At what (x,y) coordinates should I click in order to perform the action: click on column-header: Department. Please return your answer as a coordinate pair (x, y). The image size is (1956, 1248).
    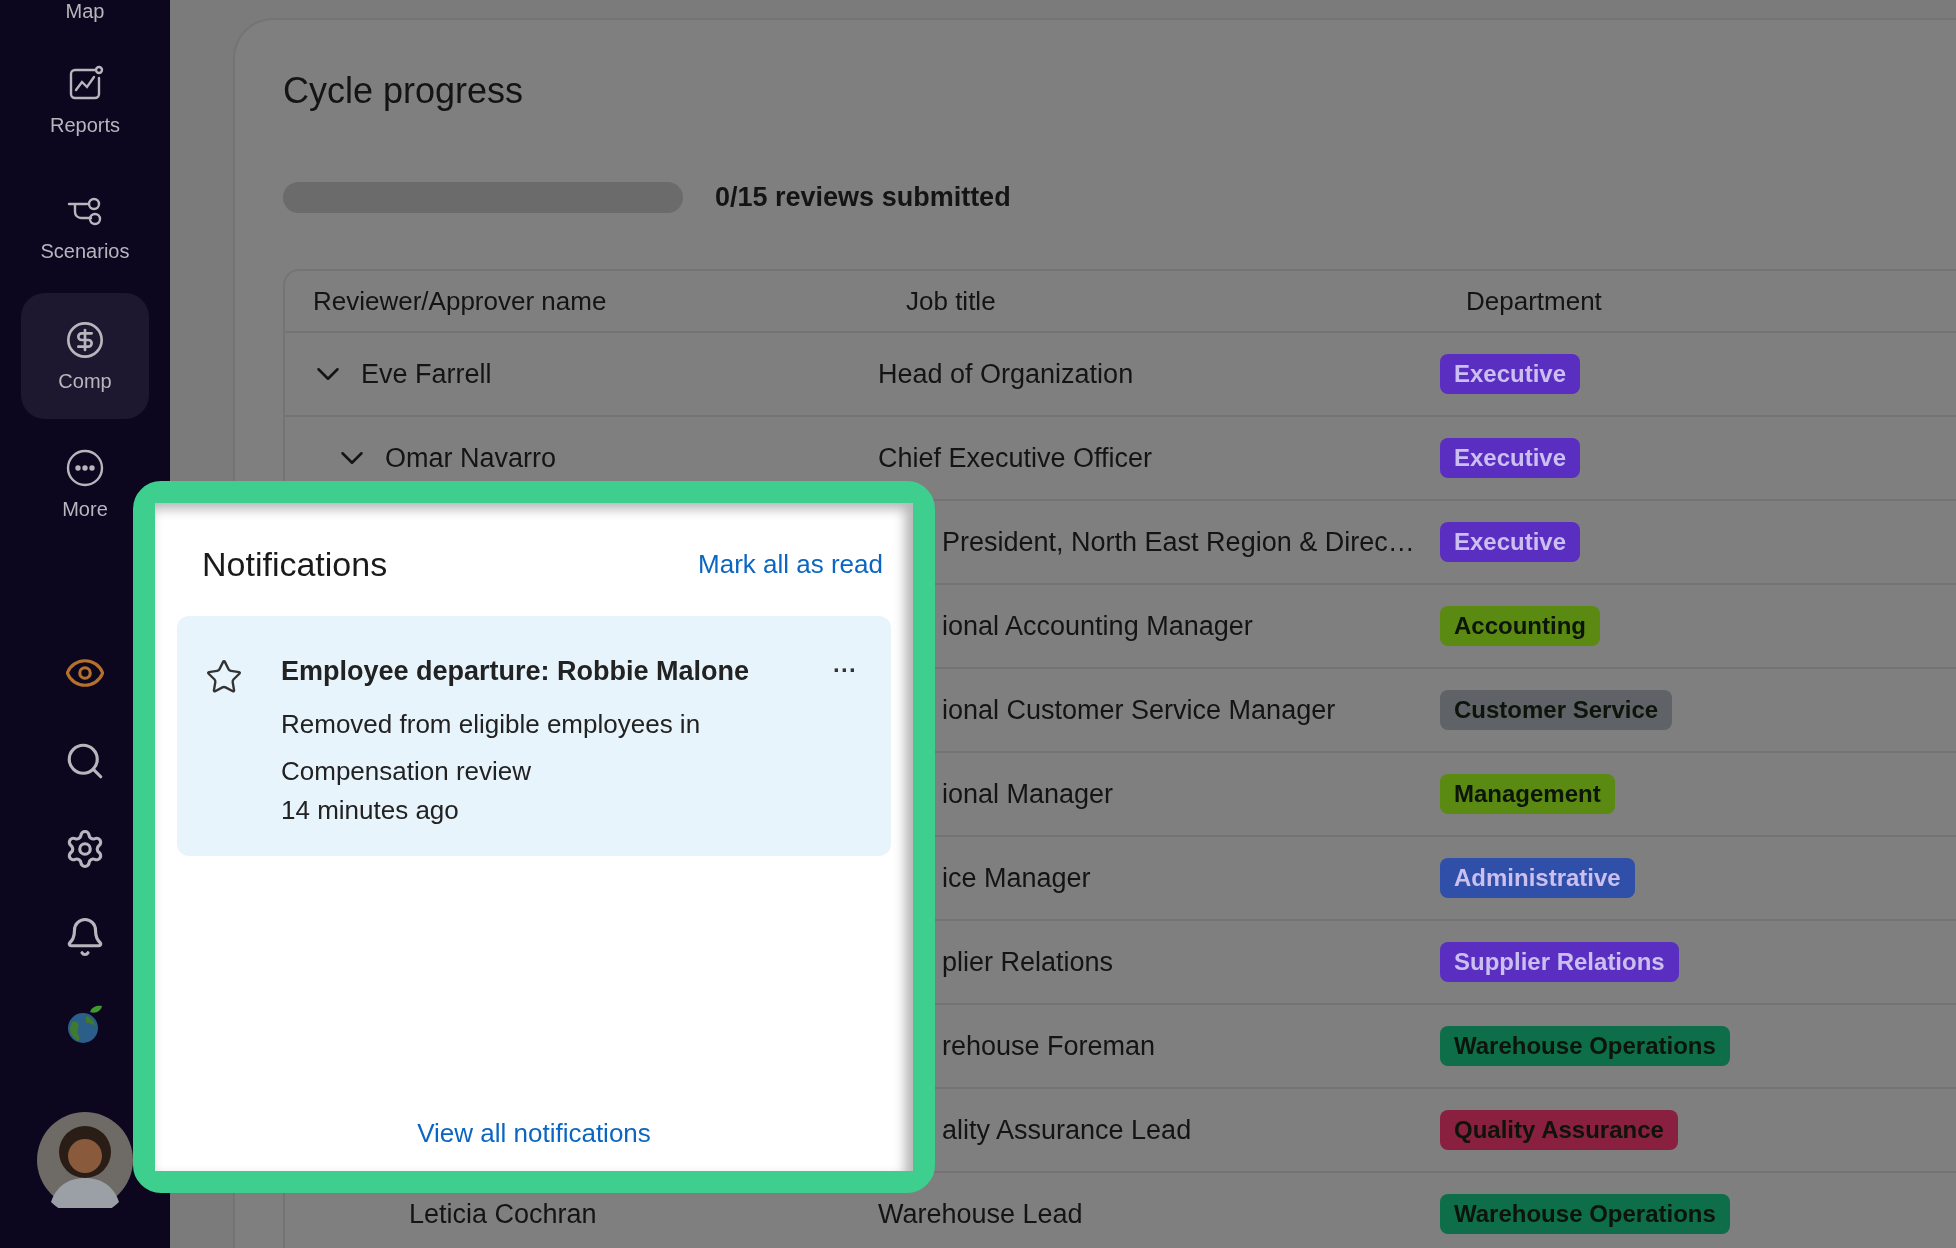
    Looking at the image, I should click on (1534, 301).